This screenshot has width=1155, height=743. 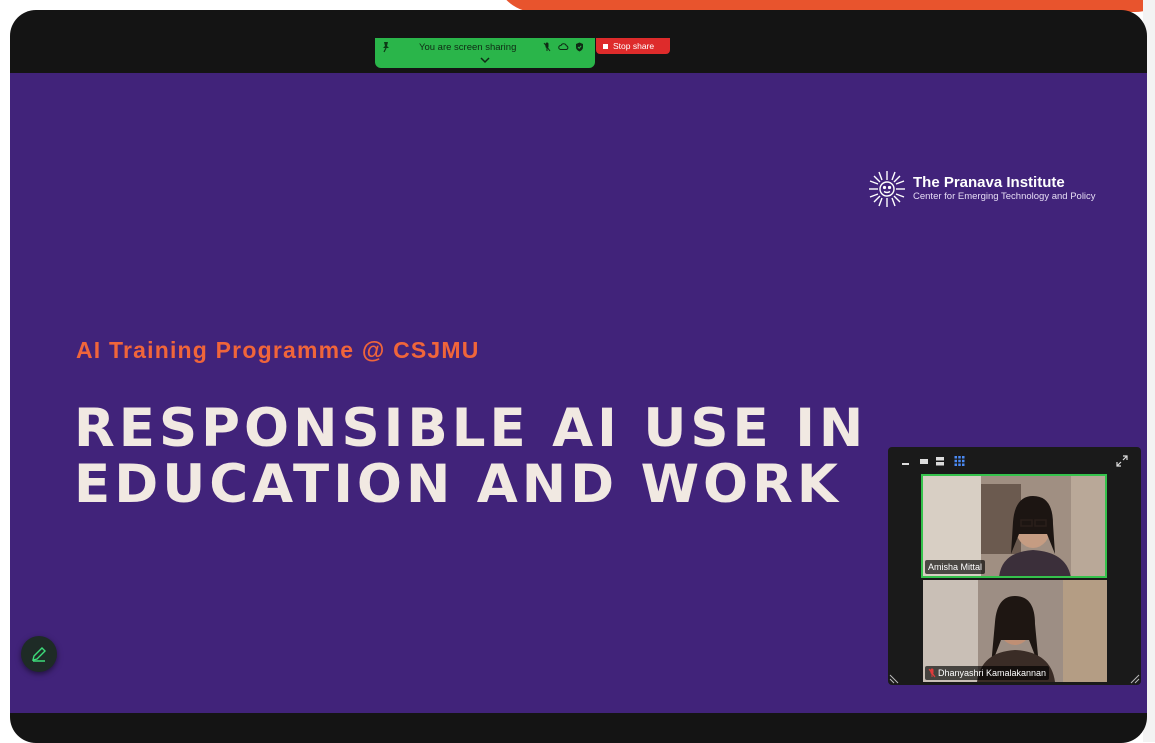 I want to click on screen-share-bar: You are screen sharing, so click(x=485, y=53).